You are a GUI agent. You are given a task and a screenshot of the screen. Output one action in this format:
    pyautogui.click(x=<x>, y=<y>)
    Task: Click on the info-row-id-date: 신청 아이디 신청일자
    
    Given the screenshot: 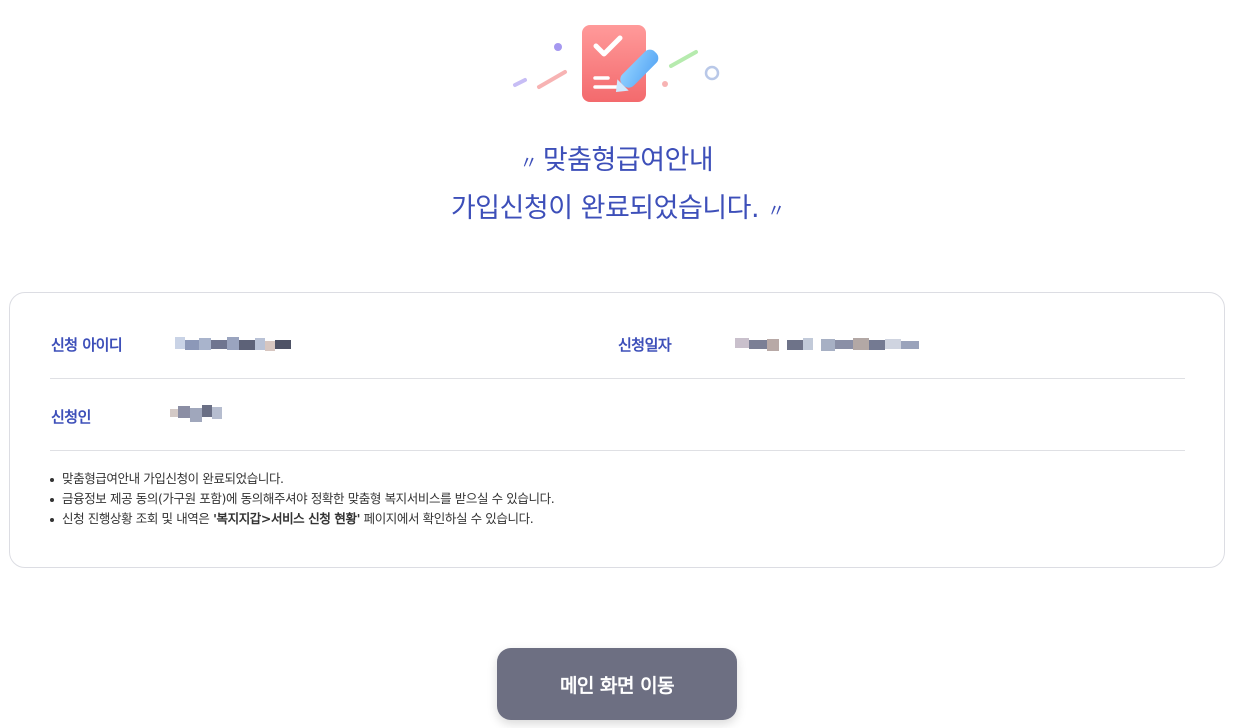 What is the action you would take?
    pyautogui.click(x=617, y=348)
    